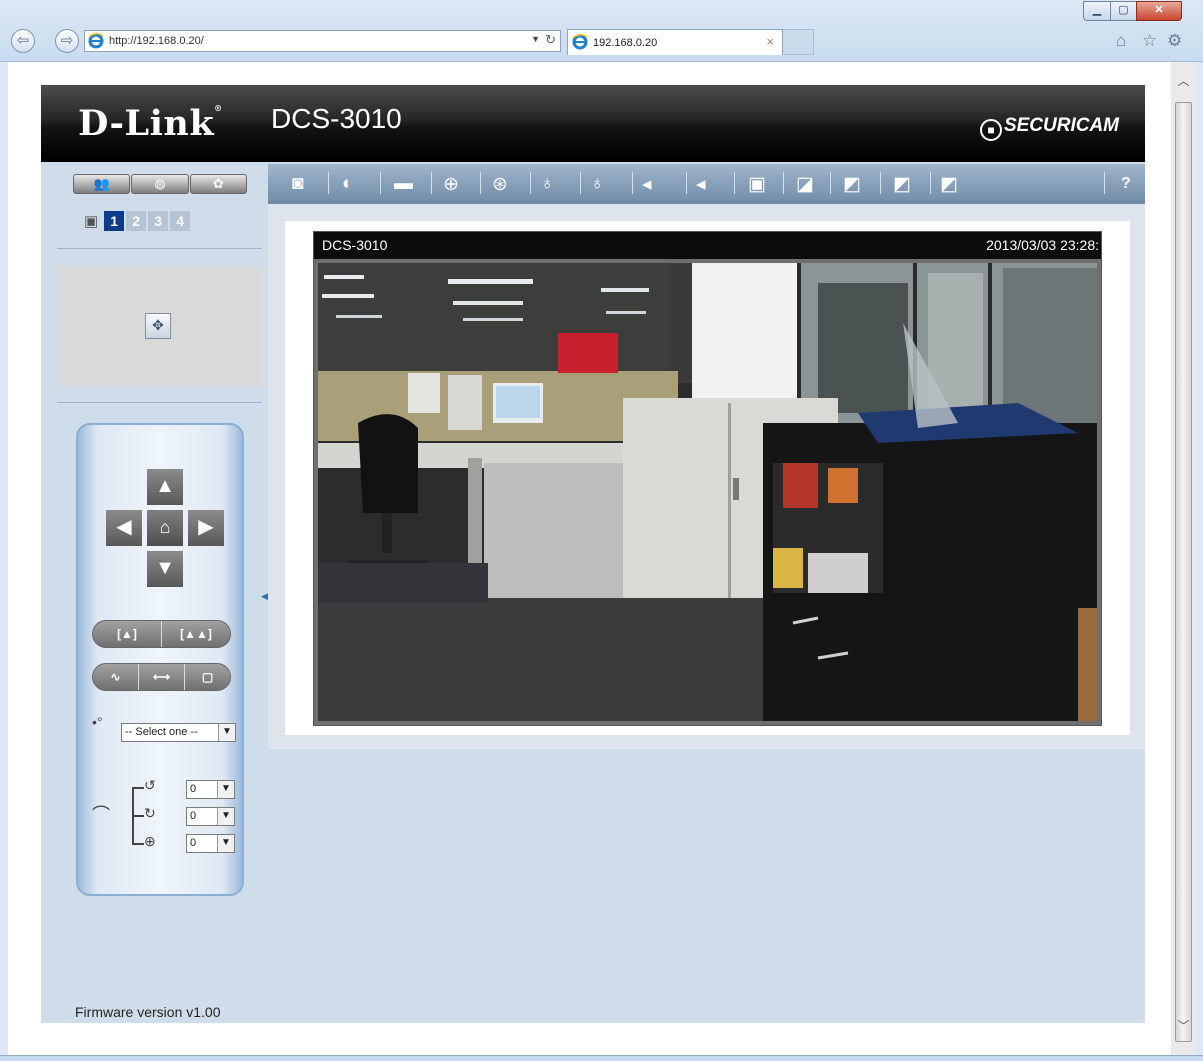  What do you see at coordinates (116, 677) in the screenshot?
I see `patrol-icon: ∿` at bounding box center [116, 677].